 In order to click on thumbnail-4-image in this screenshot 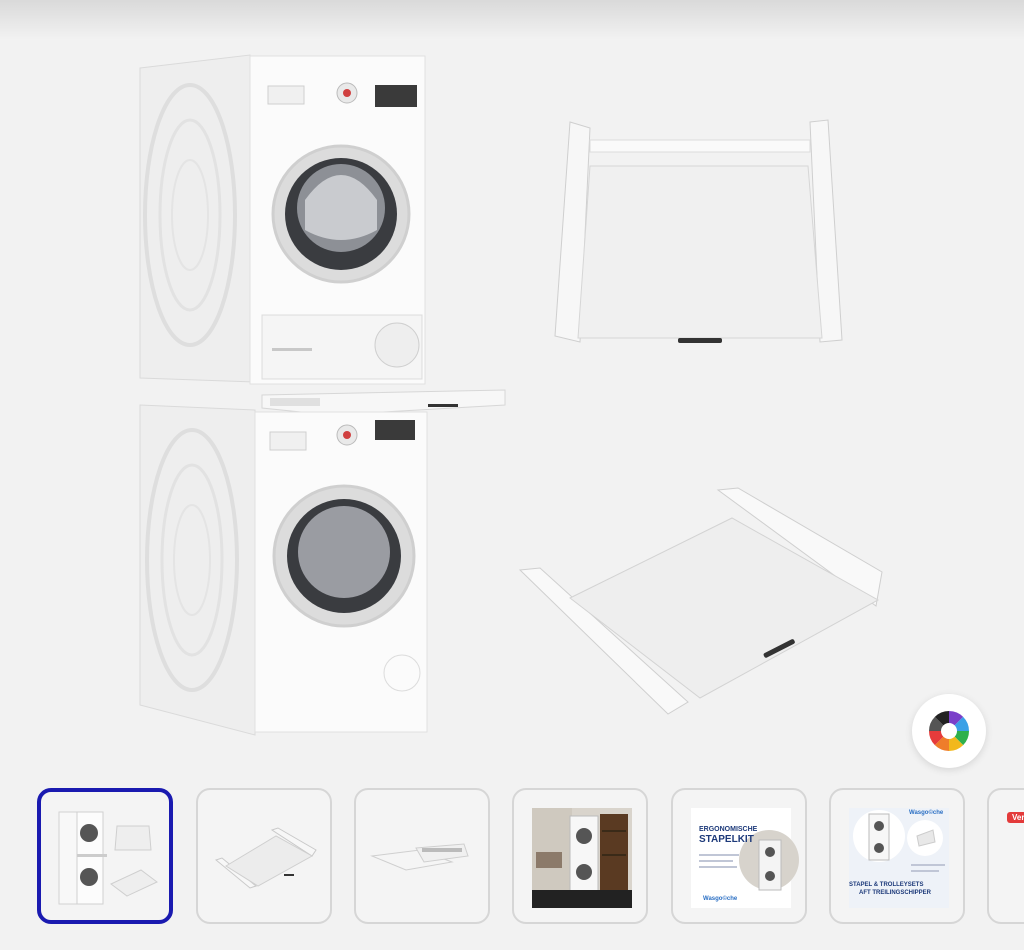, I will do `click(582, 858)`.